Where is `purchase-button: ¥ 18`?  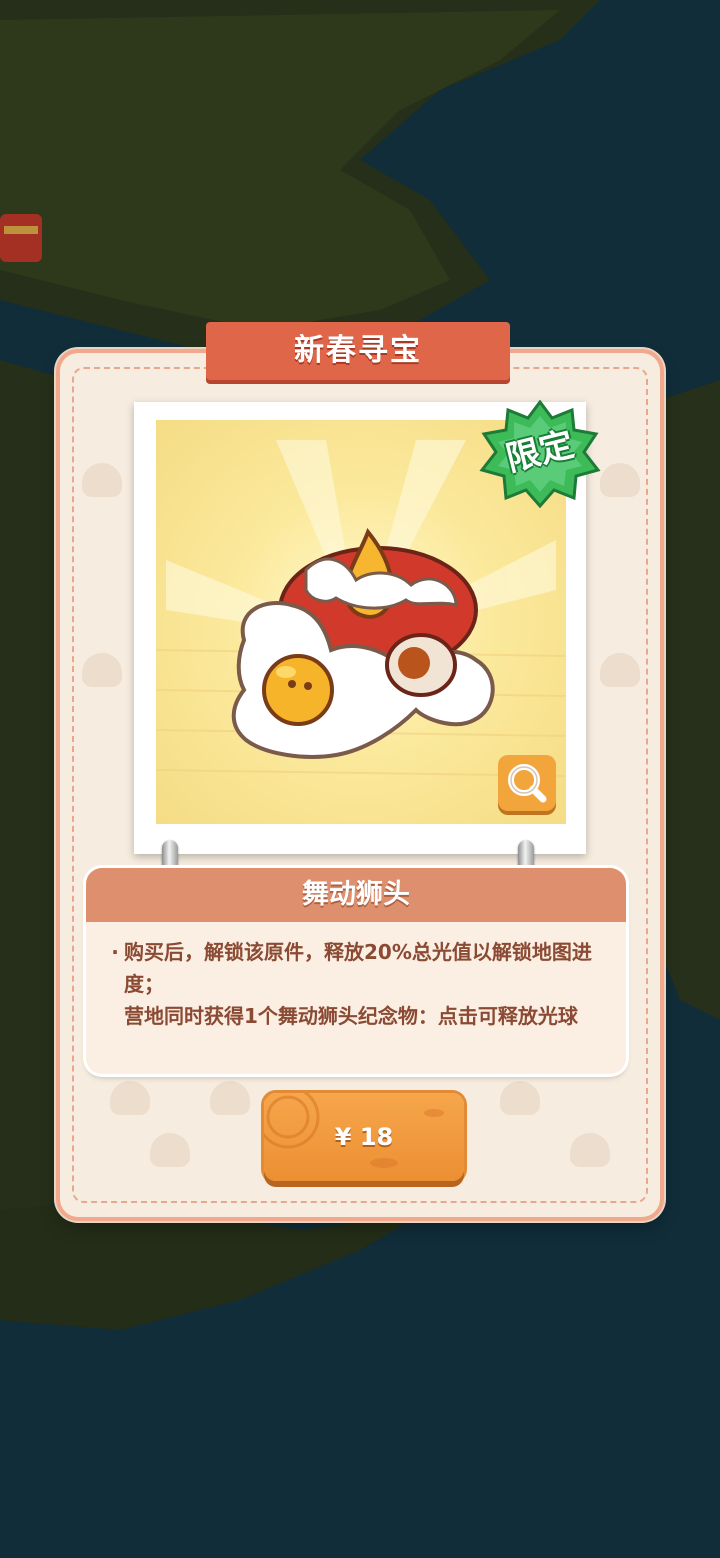
purchase-button: ¥ 18 is located at coordinates (364, 1137).